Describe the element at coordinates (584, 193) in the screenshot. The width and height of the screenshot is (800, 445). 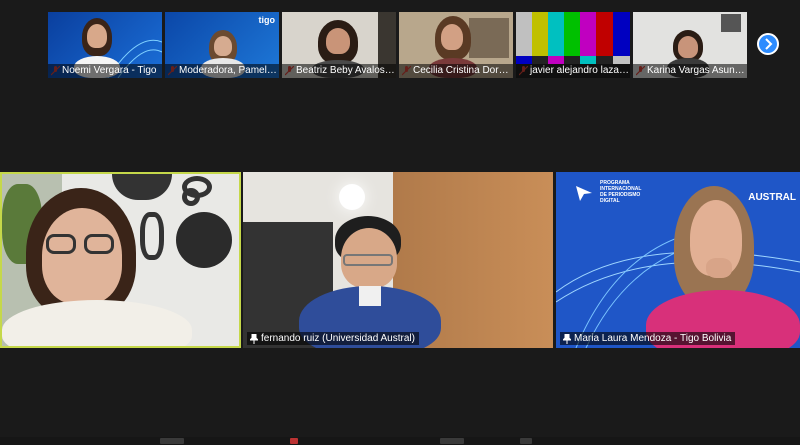
I see `cursor-logo-icon` at that location.